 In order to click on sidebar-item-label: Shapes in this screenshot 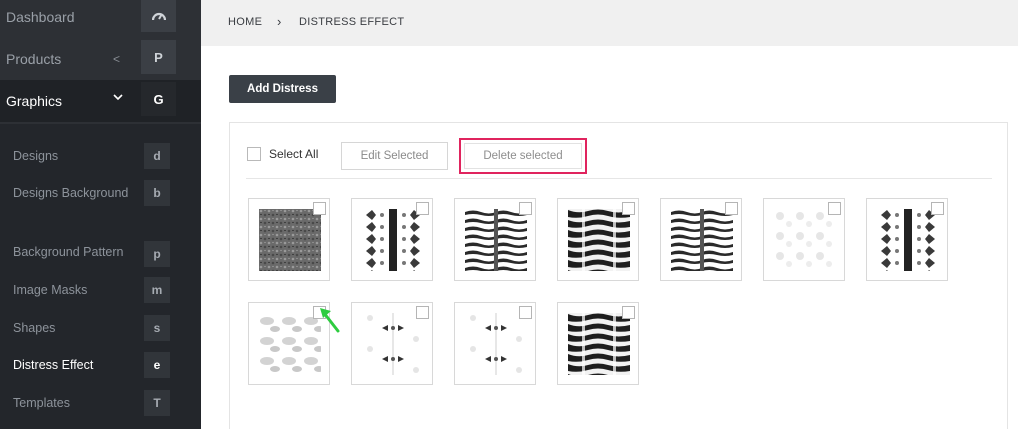, I will do `click(34, 328)`.